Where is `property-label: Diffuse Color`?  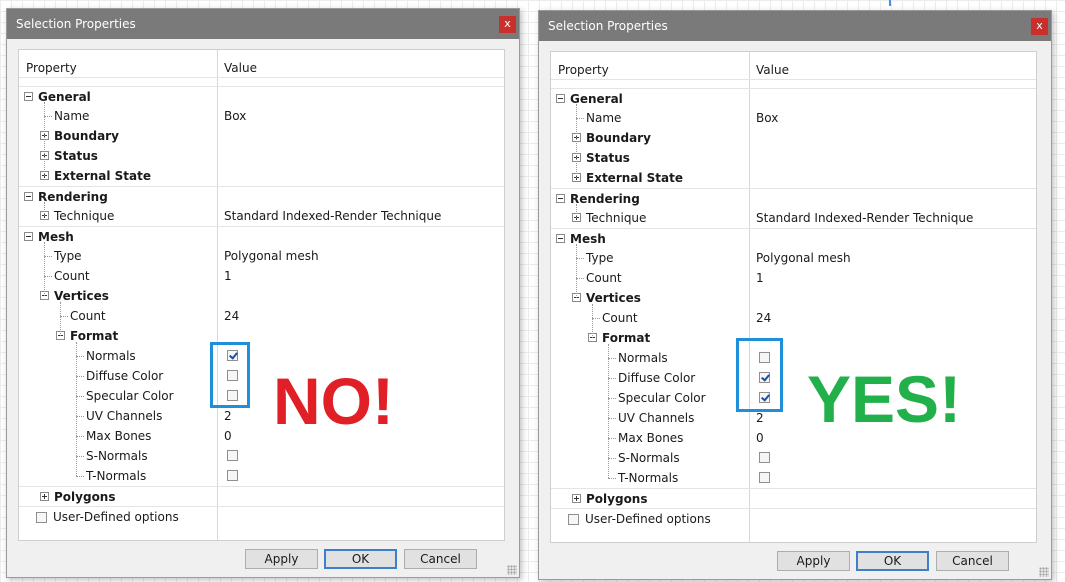
property-label: Diffuse Color is located at coordinates (657, 378).